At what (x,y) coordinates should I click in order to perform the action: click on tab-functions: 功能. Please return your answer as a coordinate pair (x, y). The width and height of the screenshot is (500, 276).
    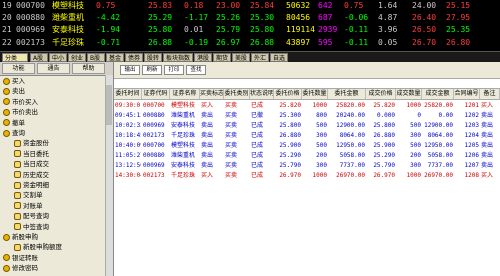
    Looking at the image, I should click on (18, 68).